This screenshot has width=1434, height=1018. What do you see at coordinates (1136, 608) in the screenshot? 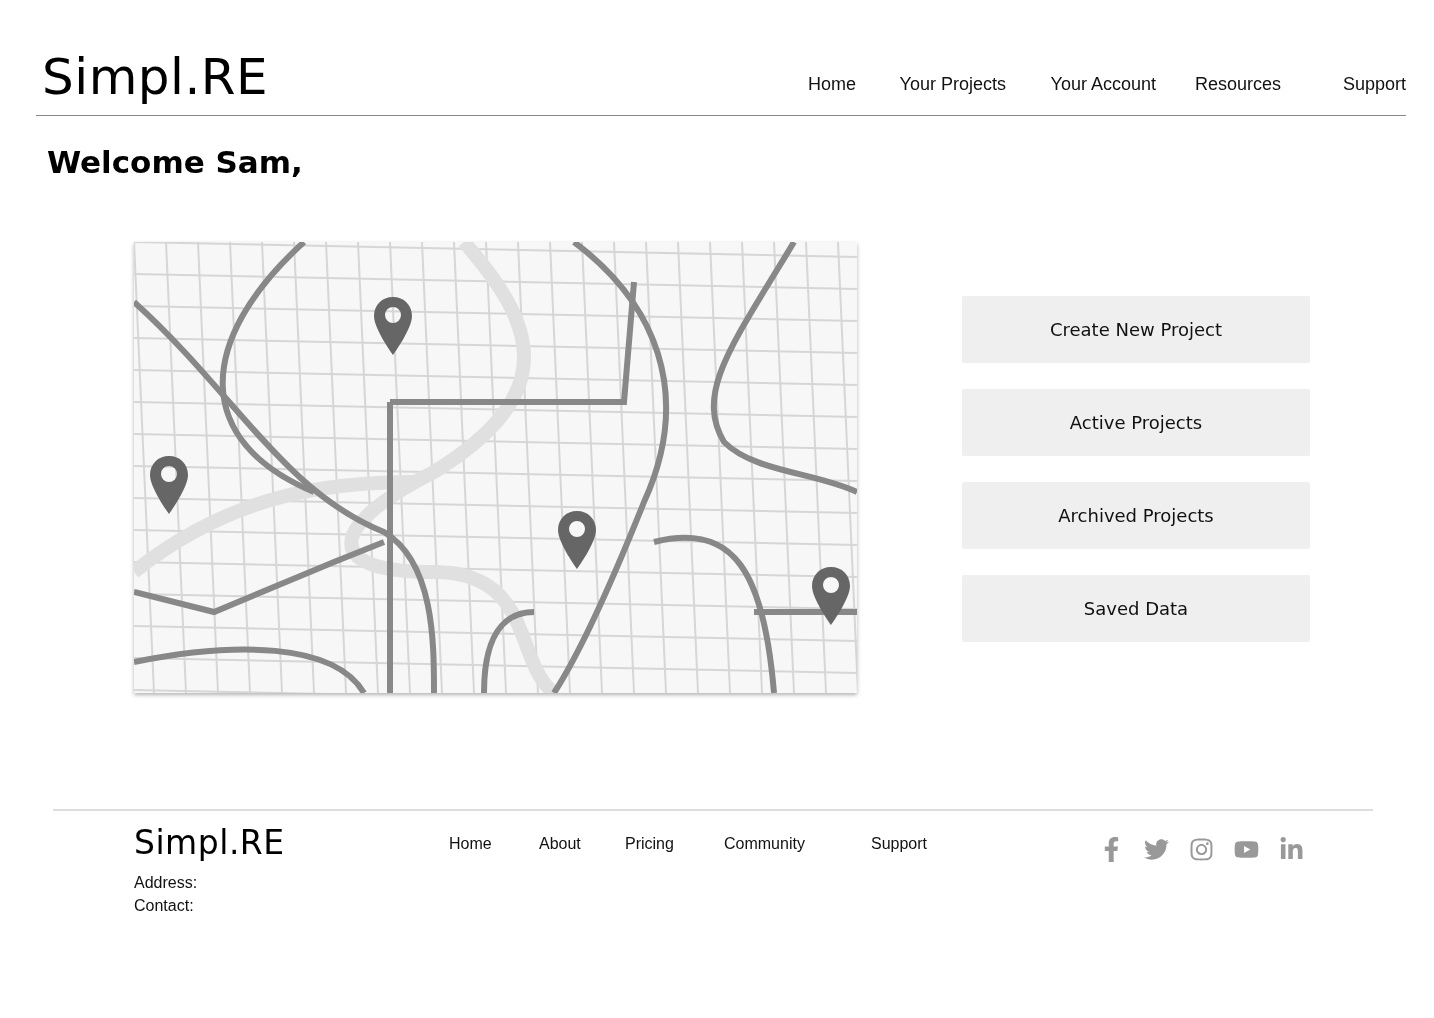
I see `action-button: Saved Data` at bounding box center [1136, 608].